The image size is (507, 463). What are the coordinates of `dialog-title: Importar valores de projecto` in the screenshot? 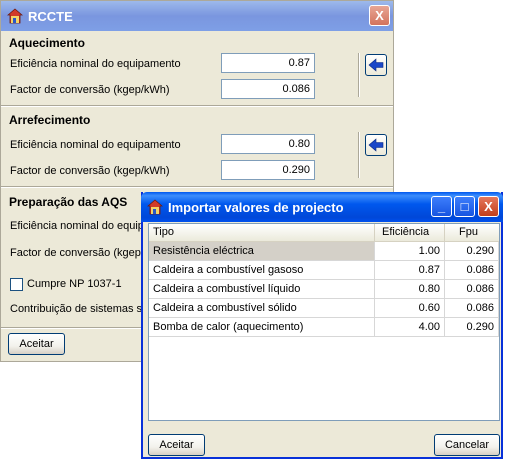 It's located at (256, 207).